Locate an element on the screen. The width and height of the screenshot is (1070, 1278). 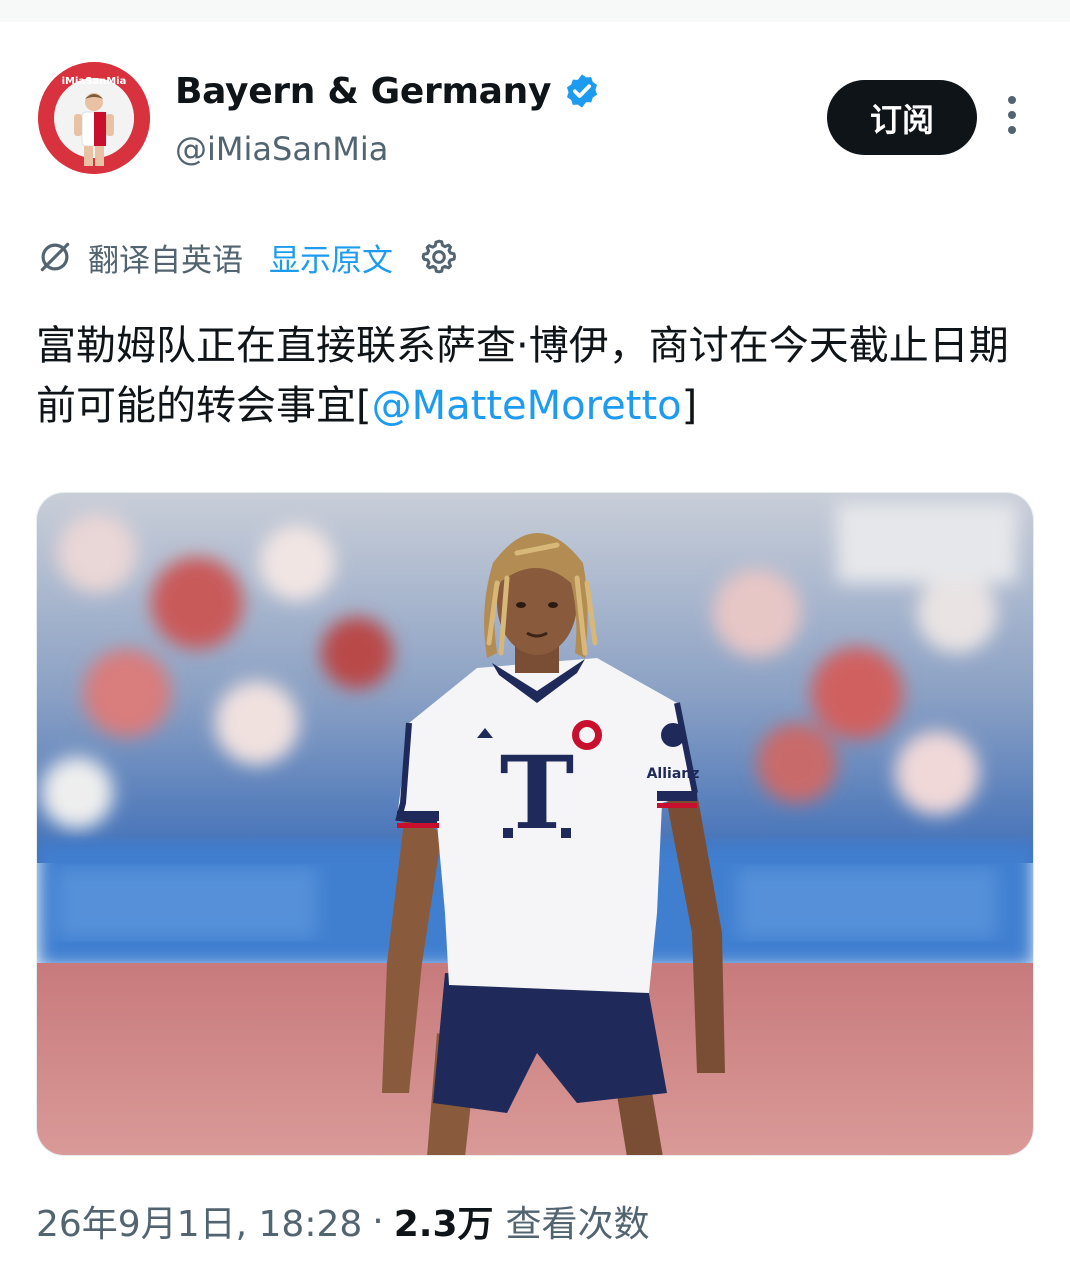
translate-icon is located at coordinates (55, 257).